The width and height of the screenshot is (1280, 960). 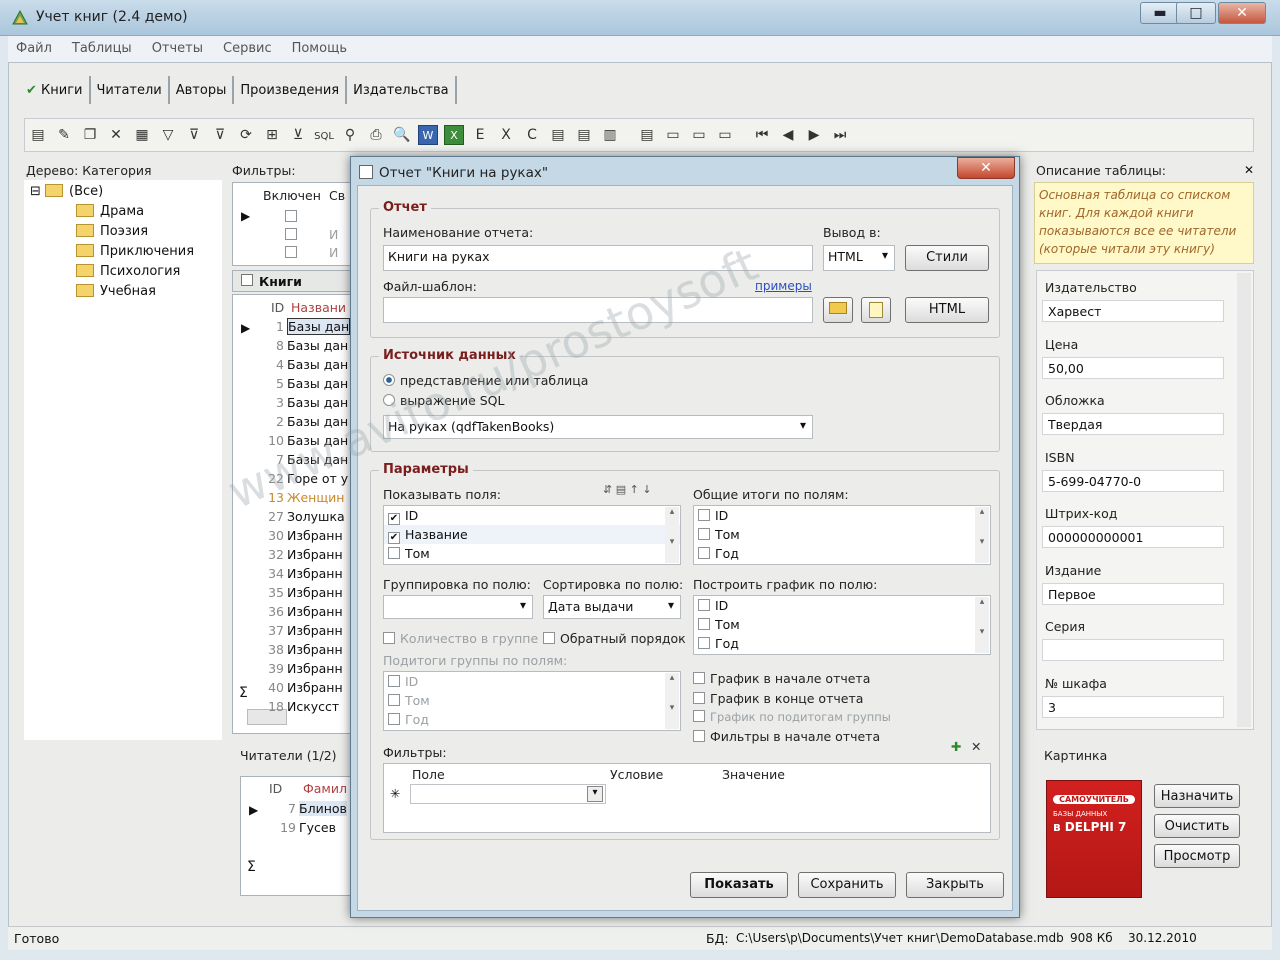 I want to click on tab-works: Произведения, so click(x=291, y=90).